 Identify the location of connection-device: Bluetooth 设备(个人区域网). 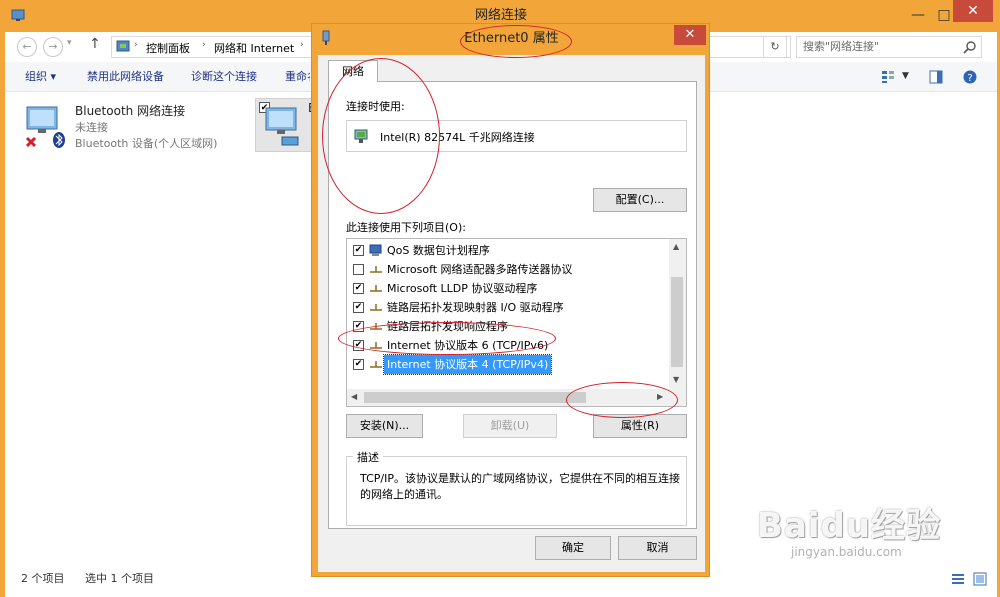
(146, 143).